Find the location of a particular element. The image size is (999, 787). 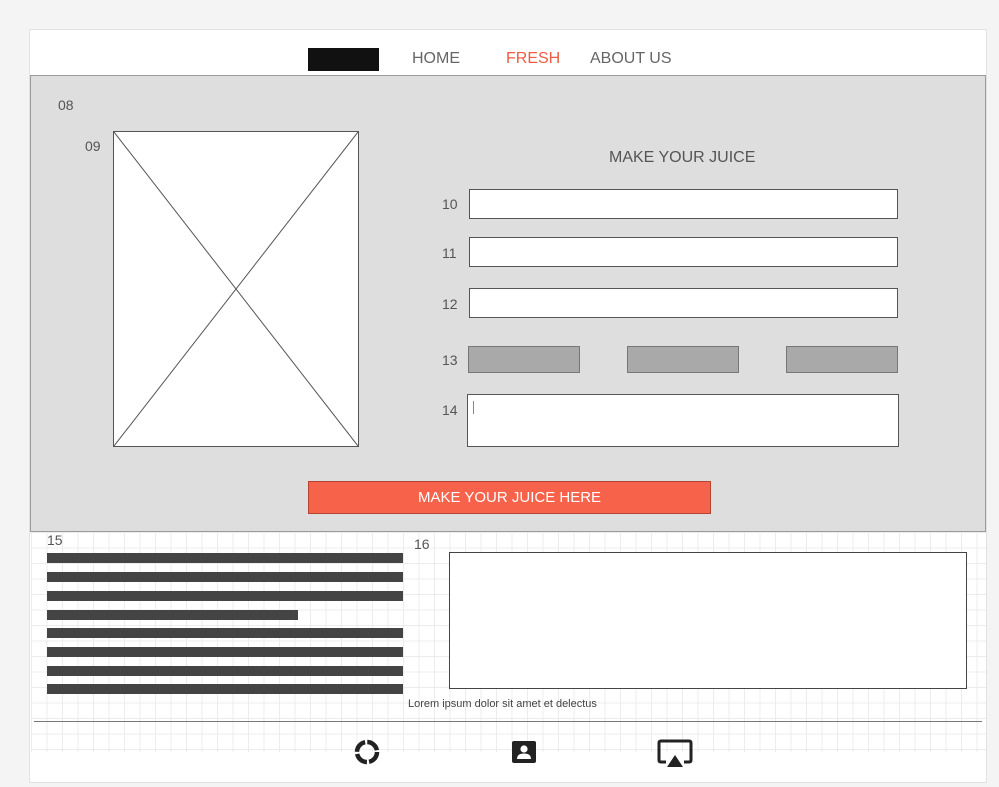

airplay-icon is located at coordinates (675, 756).